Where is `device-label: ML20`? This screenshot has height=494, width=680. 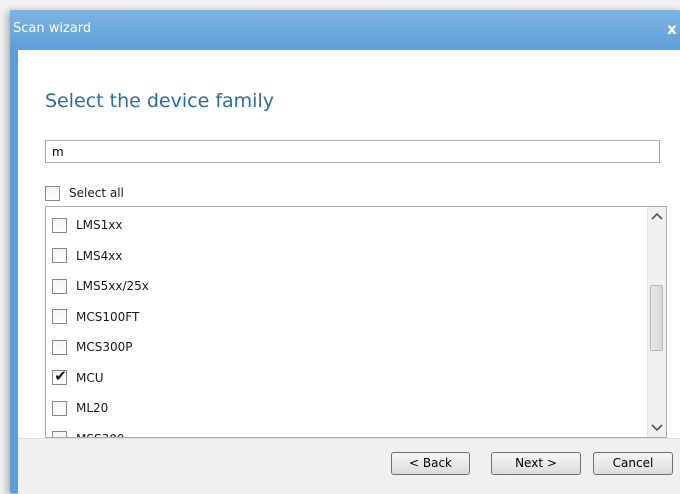
device-label: ML20 is located at coordinates (92, 408).